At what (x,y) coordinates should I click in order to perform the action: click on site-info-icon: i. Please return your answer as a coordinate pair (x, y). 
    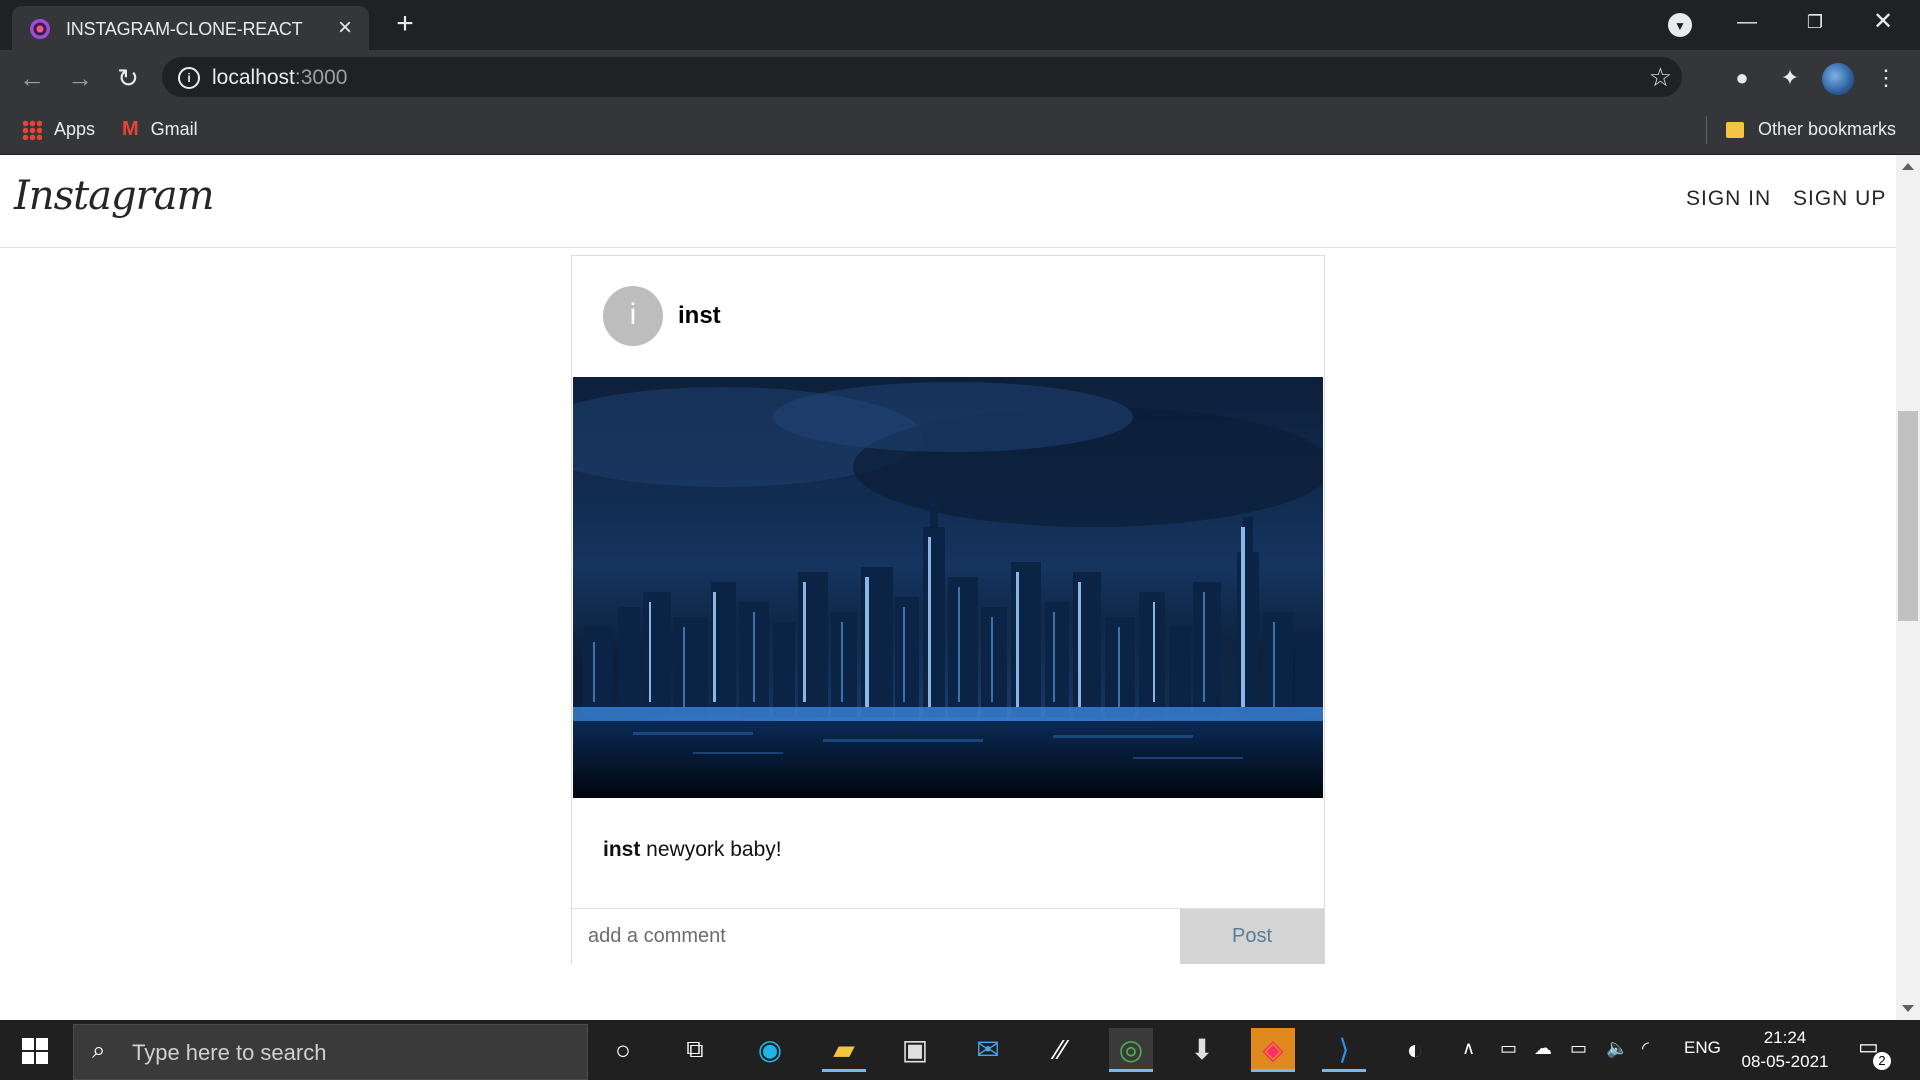
    Looking at the image, I should click on (189, 78).